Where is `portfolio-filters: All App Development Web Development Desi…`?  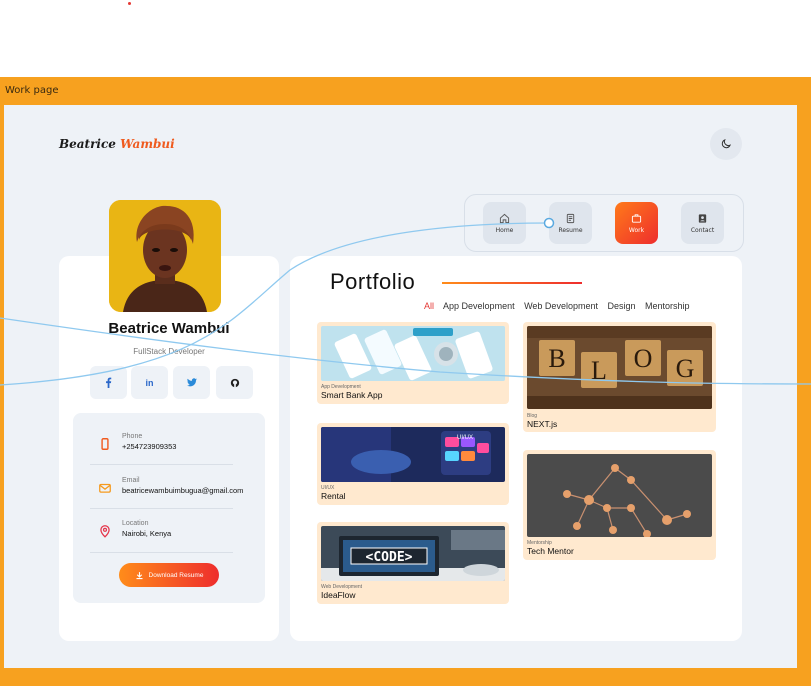
portfolio-filters: All App Development Web Development Desi… is located at coordinates (560, 306).